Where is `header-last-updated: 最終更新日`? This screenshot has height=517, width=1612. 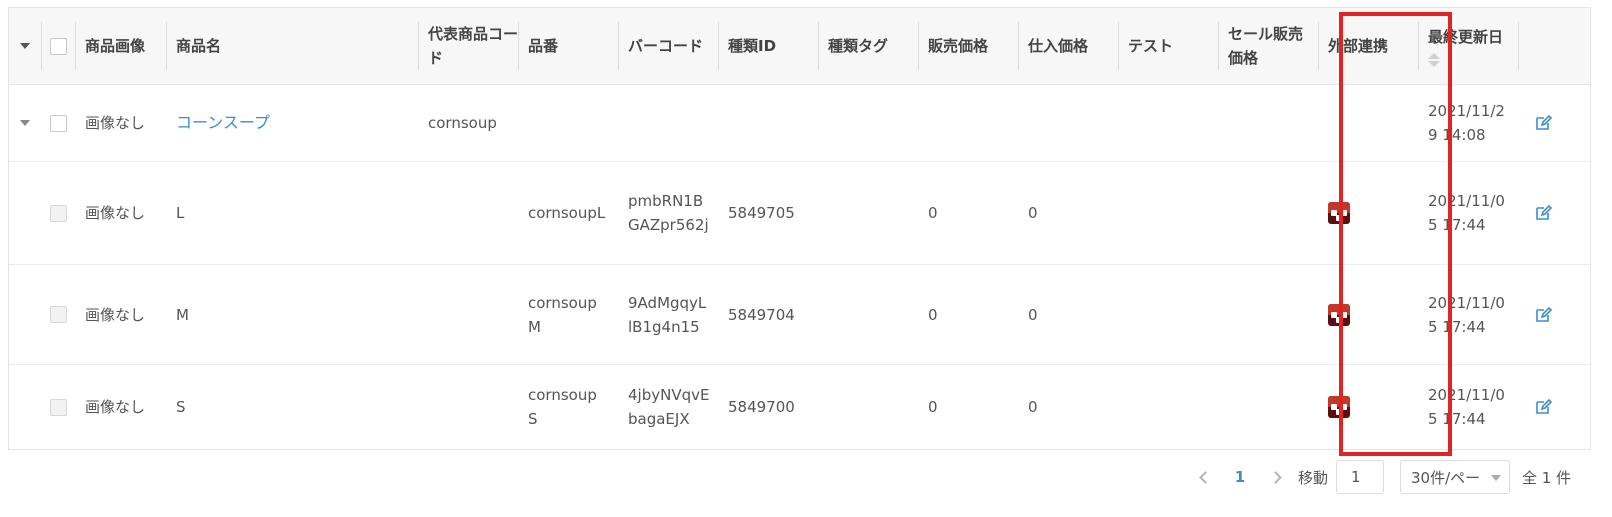
header-last-updated: 最終更新日 is located at coordinates (1468, 46).